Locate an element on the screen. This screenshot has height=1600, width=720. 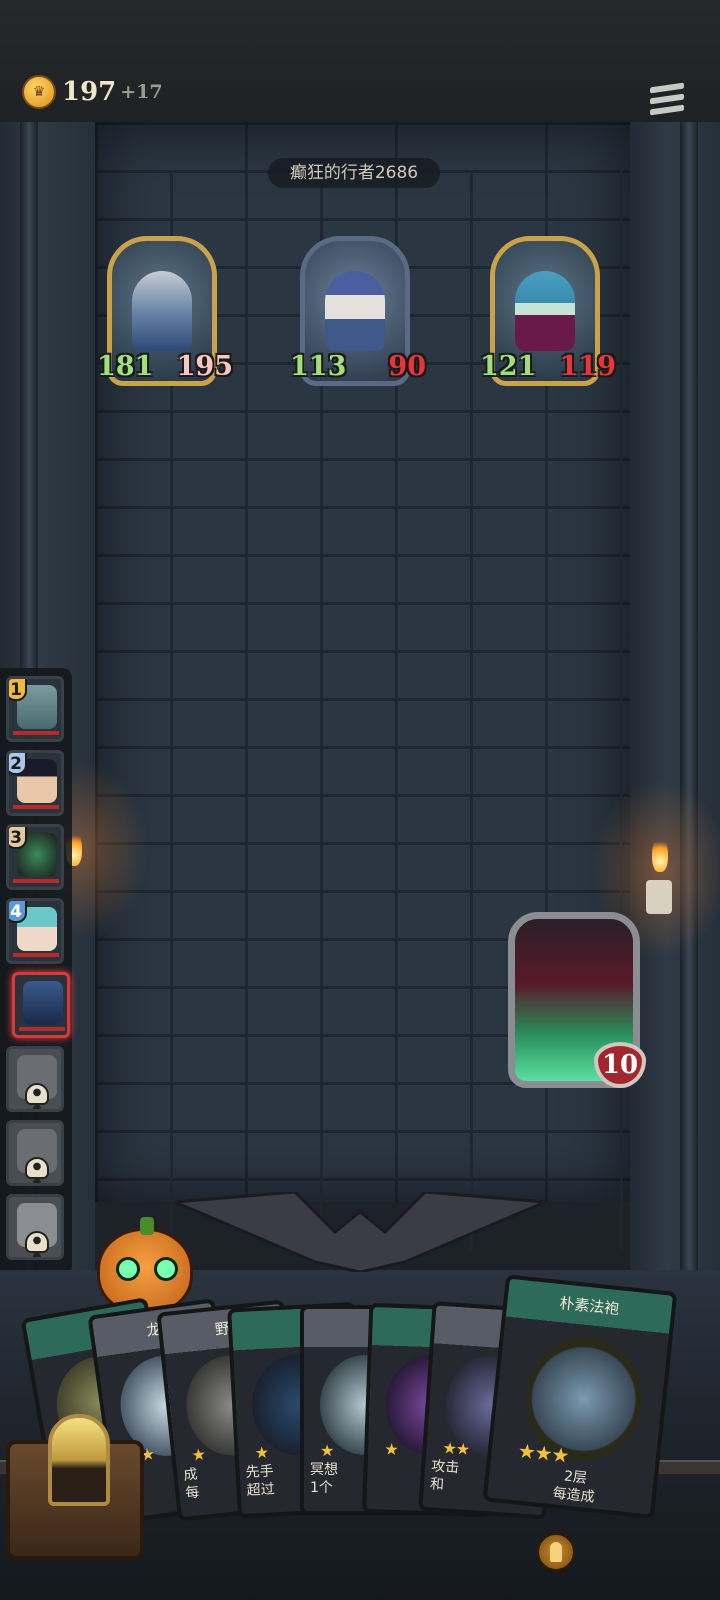
enemy-hero-knight: 181 195 is located at coordinates (165, 311).